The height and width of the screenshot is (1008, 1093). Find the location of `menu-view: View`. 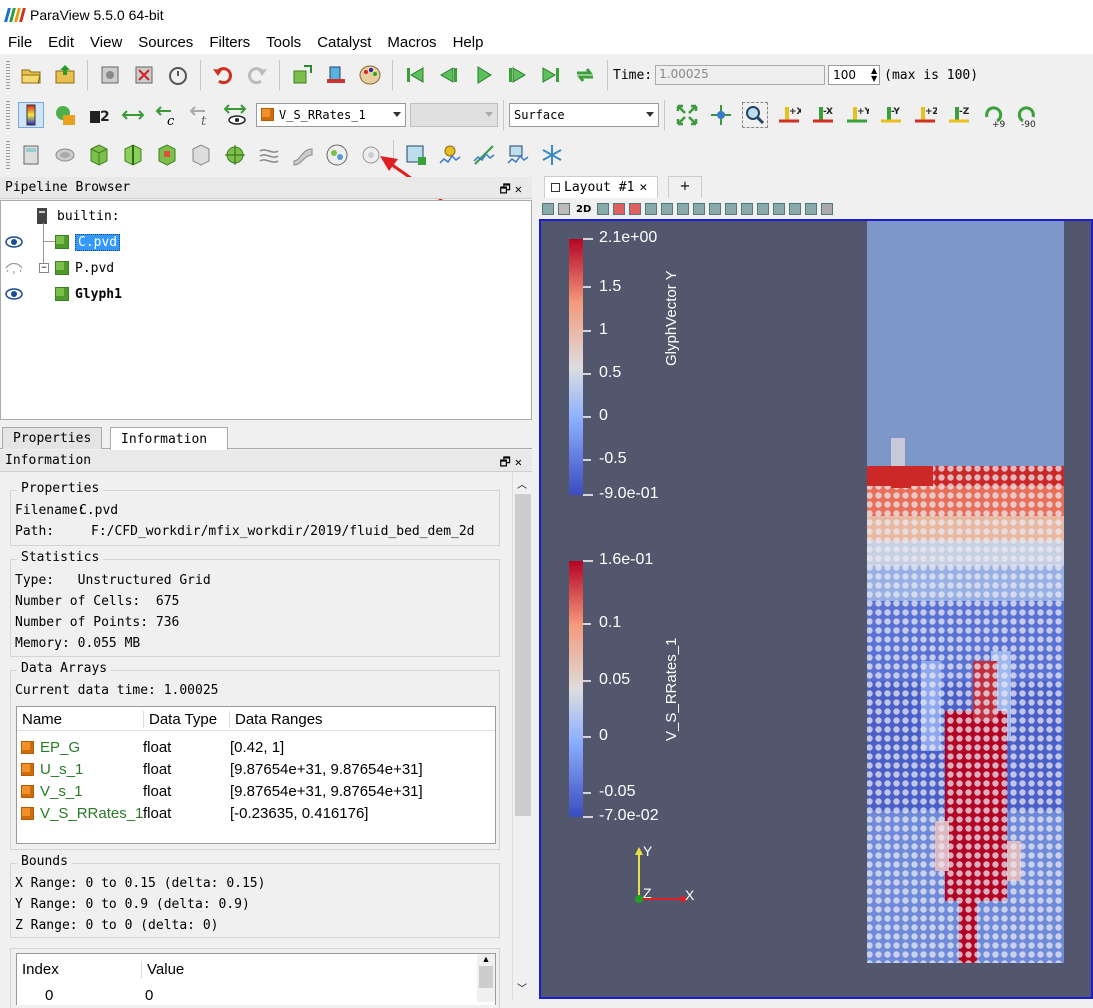

menu-view: View is located at coordinates (106, 42).